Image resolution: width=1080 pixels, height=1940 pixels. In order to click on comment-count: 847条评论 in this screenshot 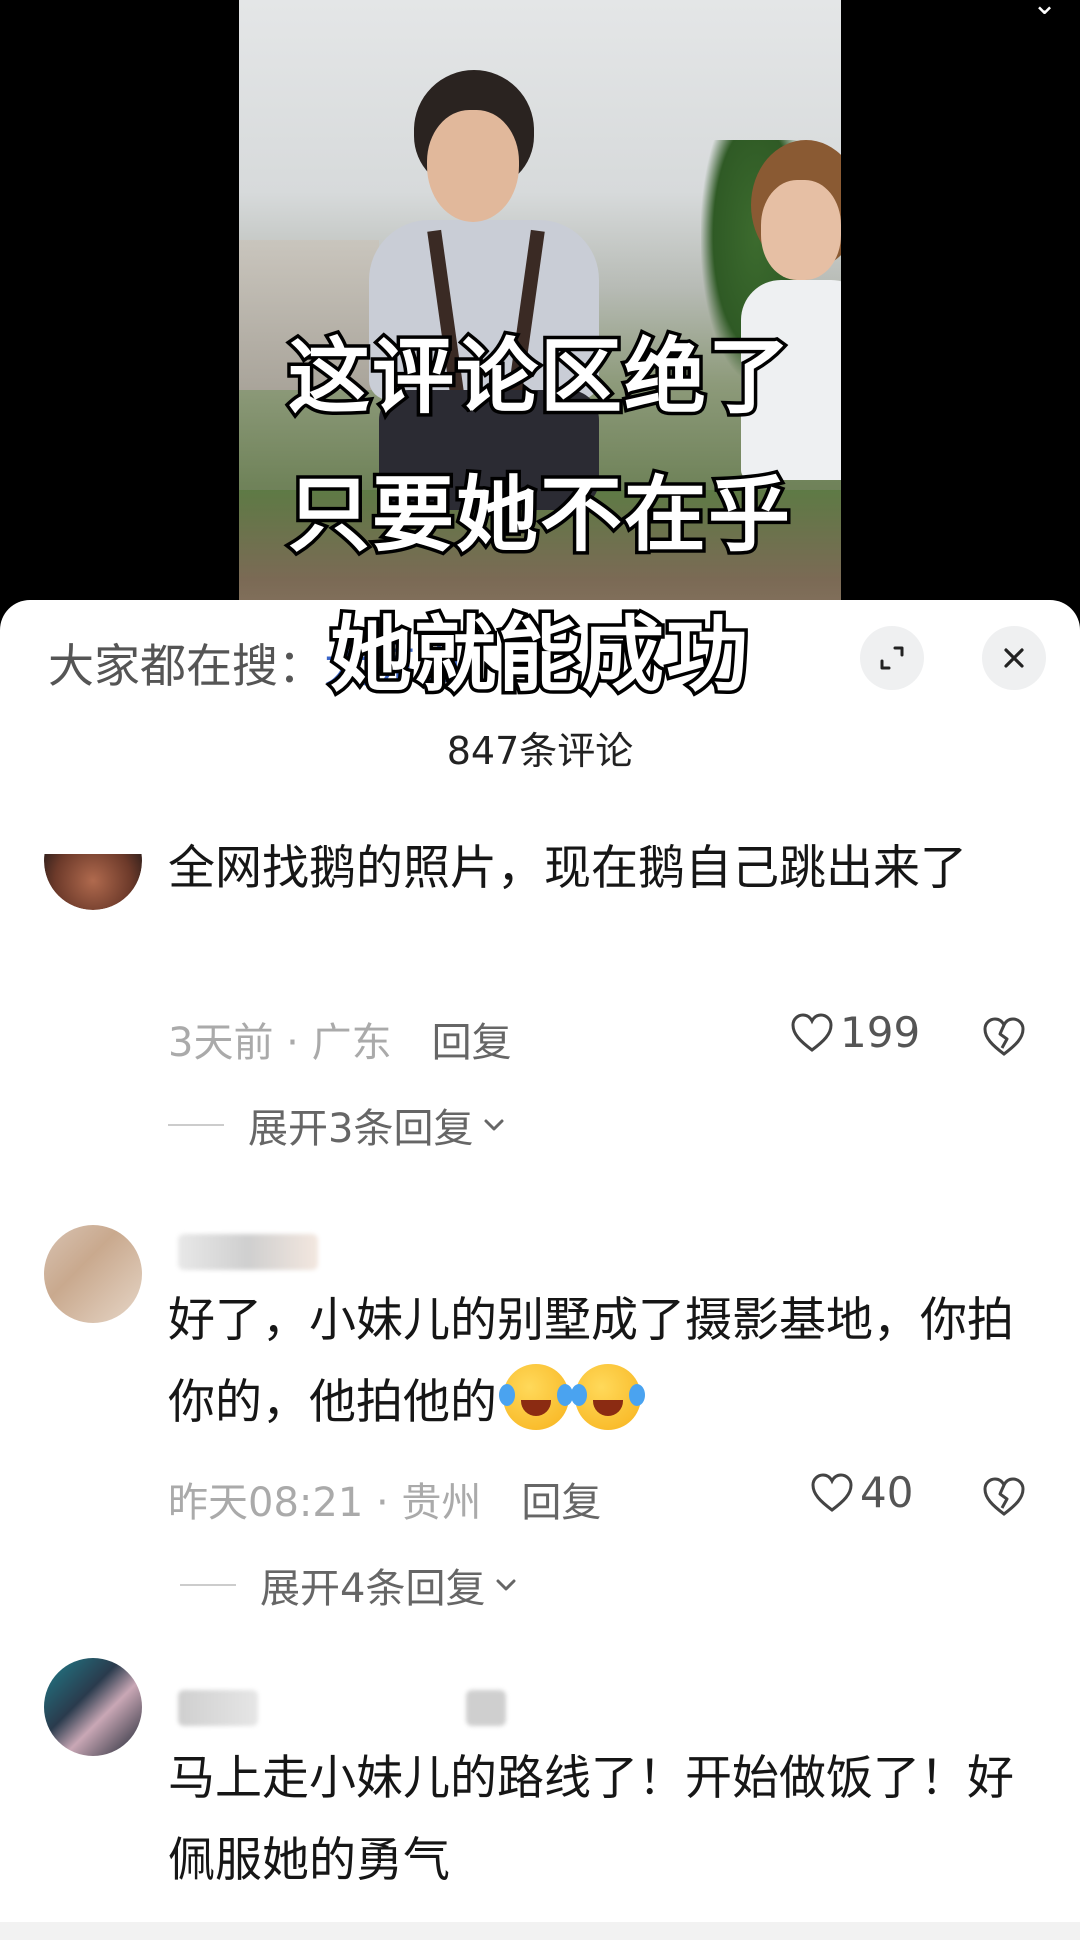, I will do `click(540, 751)`.